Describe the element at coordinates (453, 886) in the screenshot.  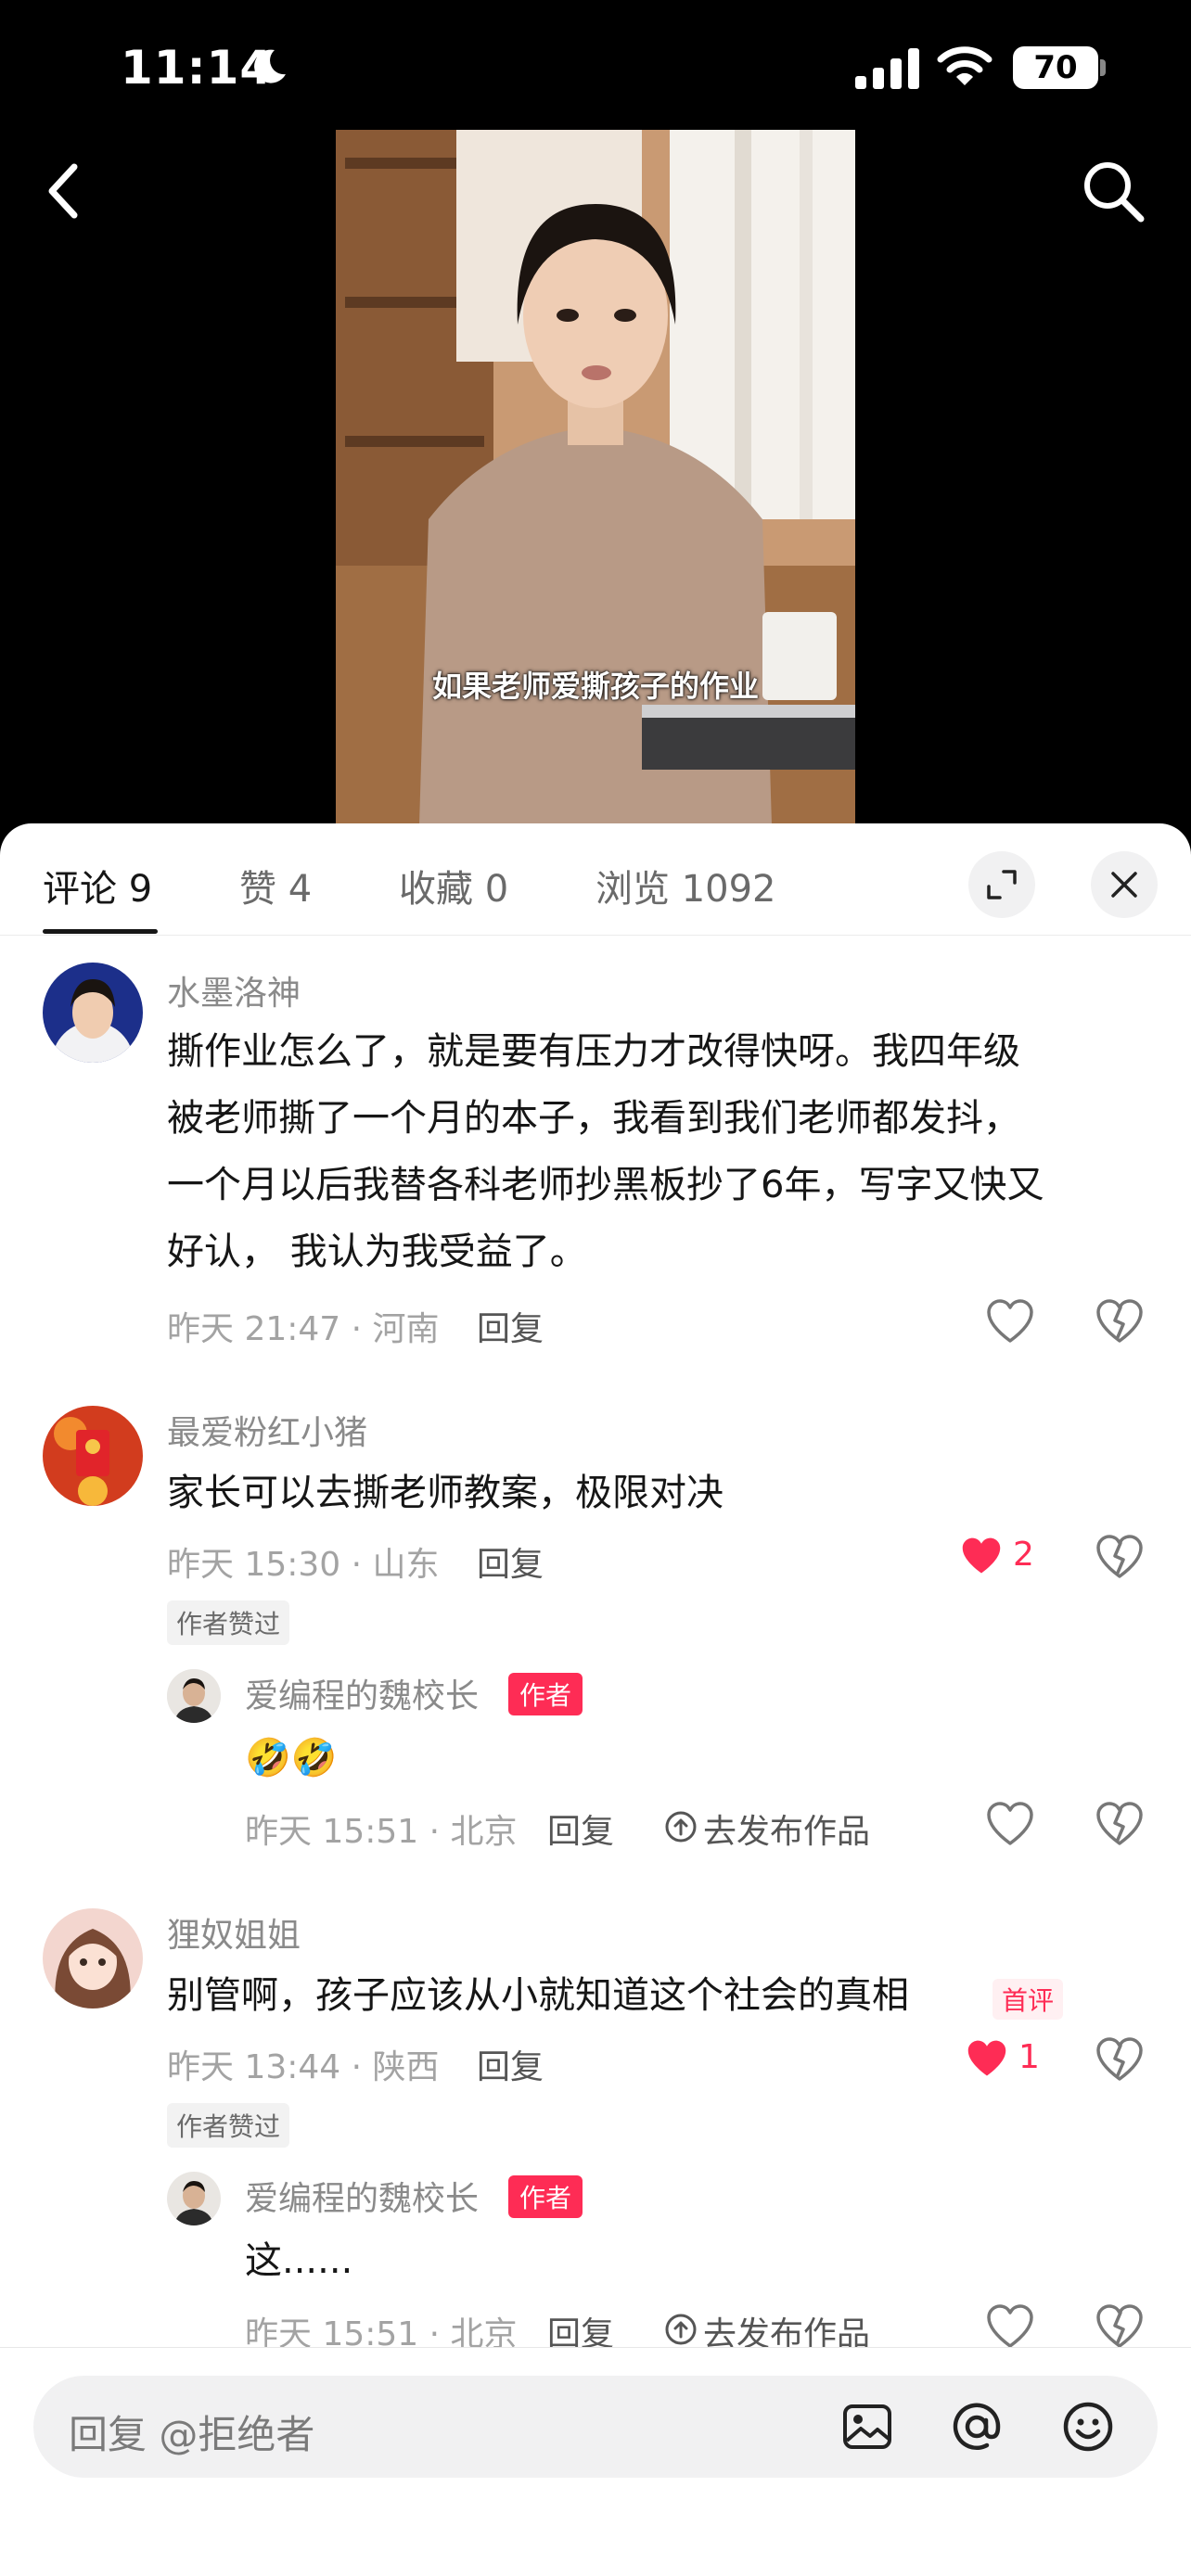
I see `tab-favorites: 收藏 0` at that location.